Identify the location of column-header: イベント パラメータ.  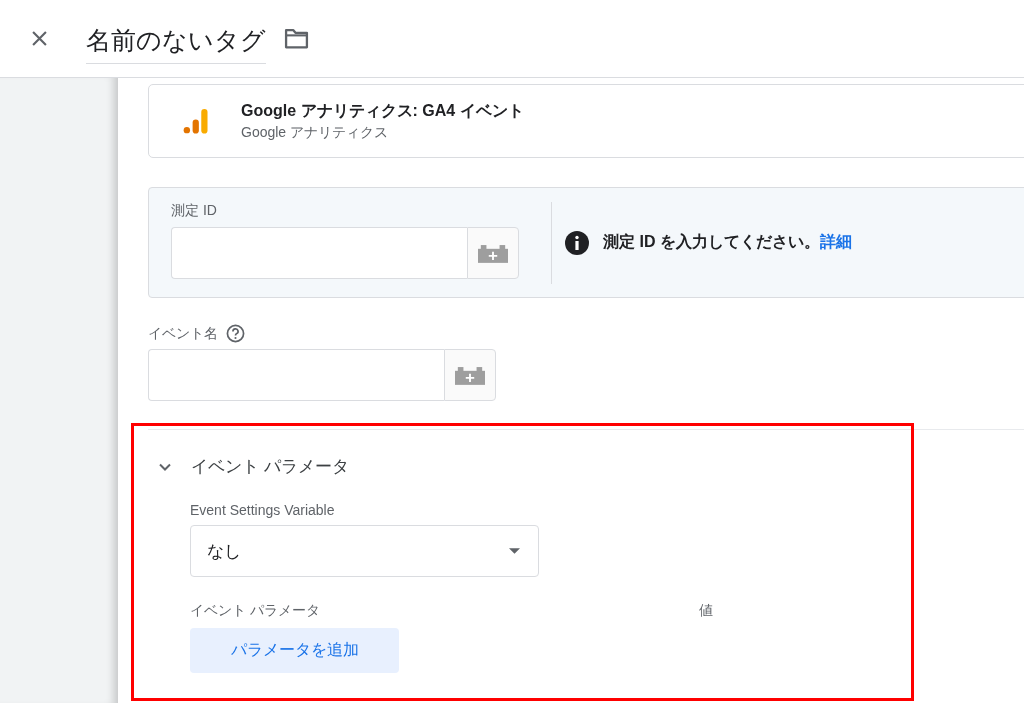
(255, 611).